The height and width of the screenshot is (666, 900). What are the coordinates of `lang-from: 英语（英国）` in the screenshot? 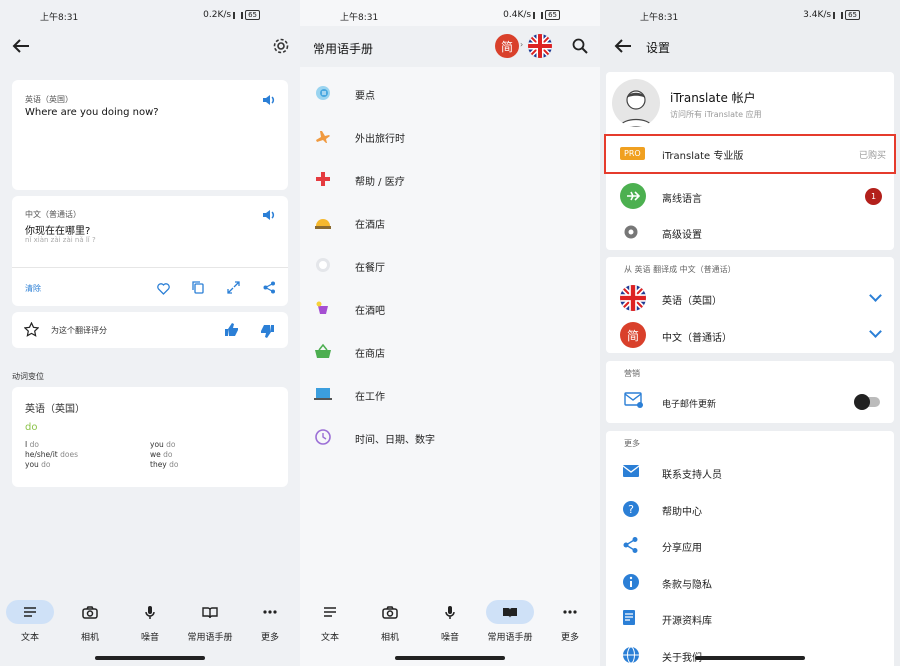 It's located at (692, 299).